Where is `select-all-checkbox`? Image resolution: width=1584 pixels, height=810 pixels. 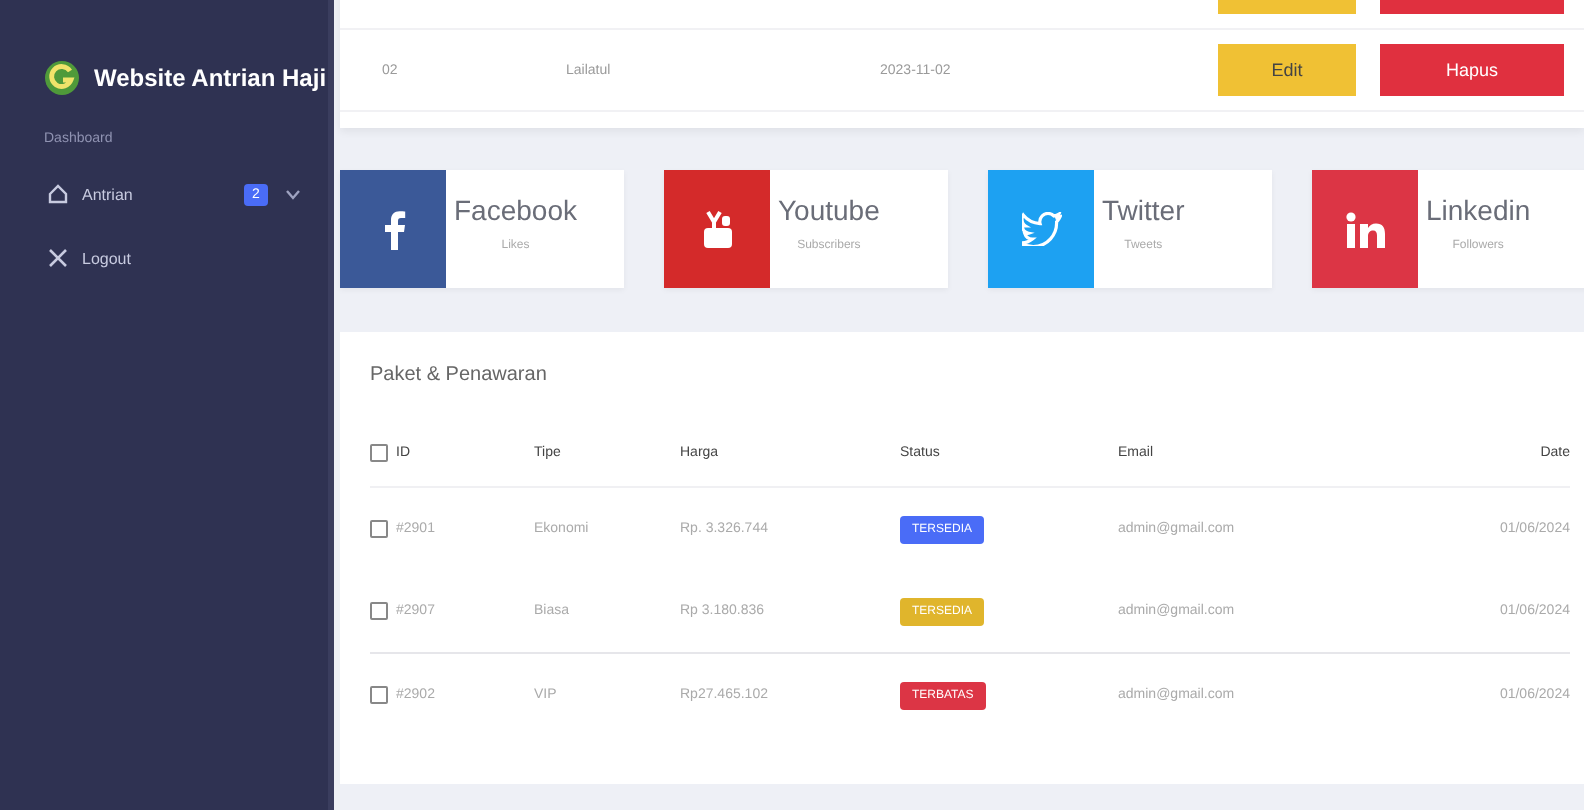 select-all-checkbox is located at coordinates (379, 453).